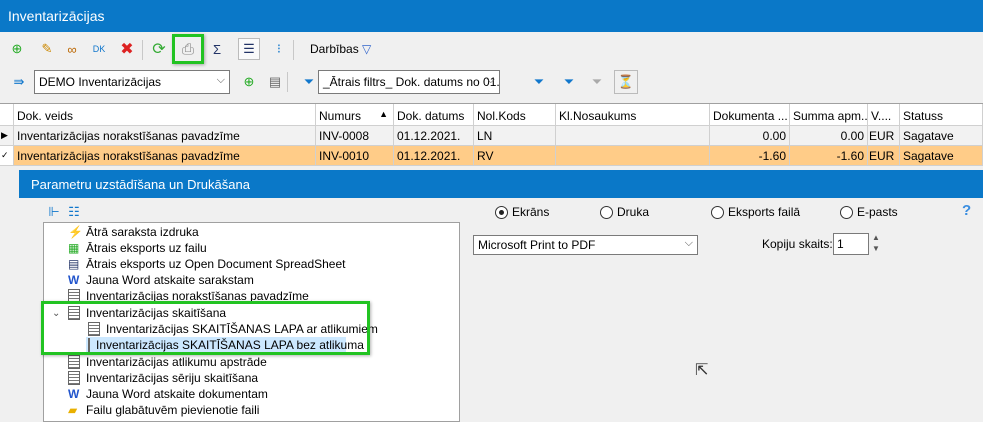 Image resolution: width=983 pixels, height=422 pixels. What do you see at coordinates (19, 82) in the screenshot?
I see `view-list-icon: ⇛` at bounding box center [19, 82].